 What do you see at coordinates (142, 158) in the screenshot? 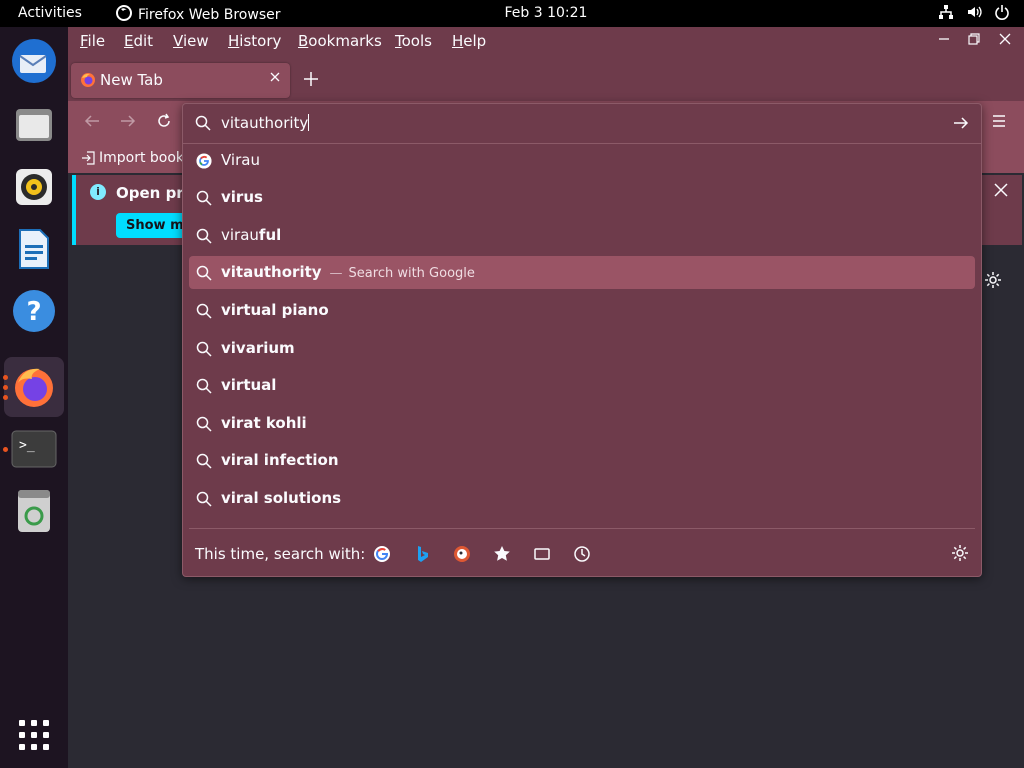
I see `import-bookmarks-label: Import book` at bounding box center [142, 158].